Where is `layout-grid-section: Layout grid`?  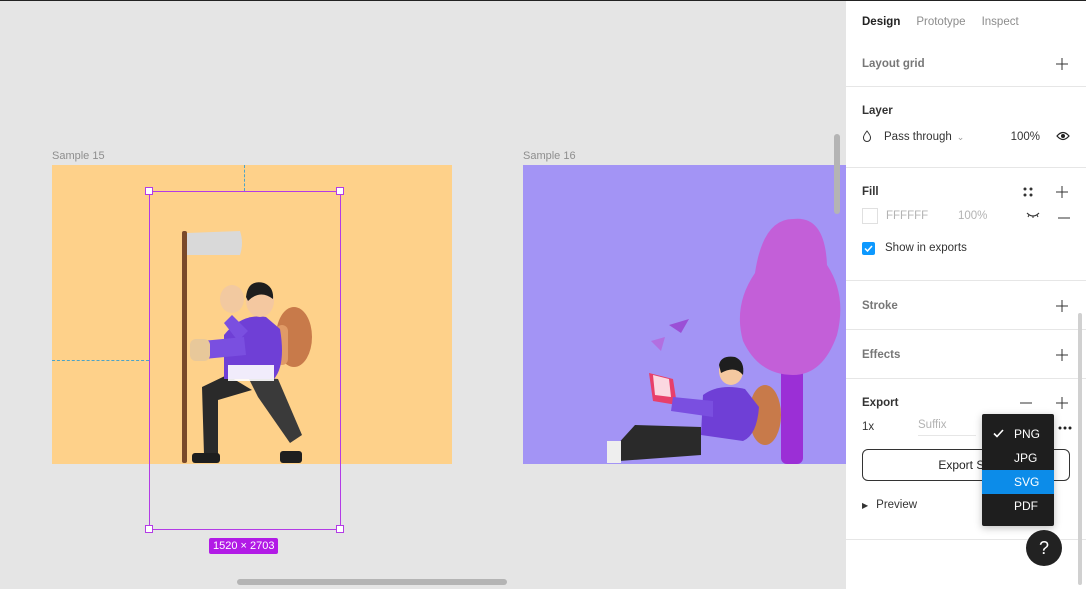
layout-grid-section: Layout grid is located at coordinates (966, 64).